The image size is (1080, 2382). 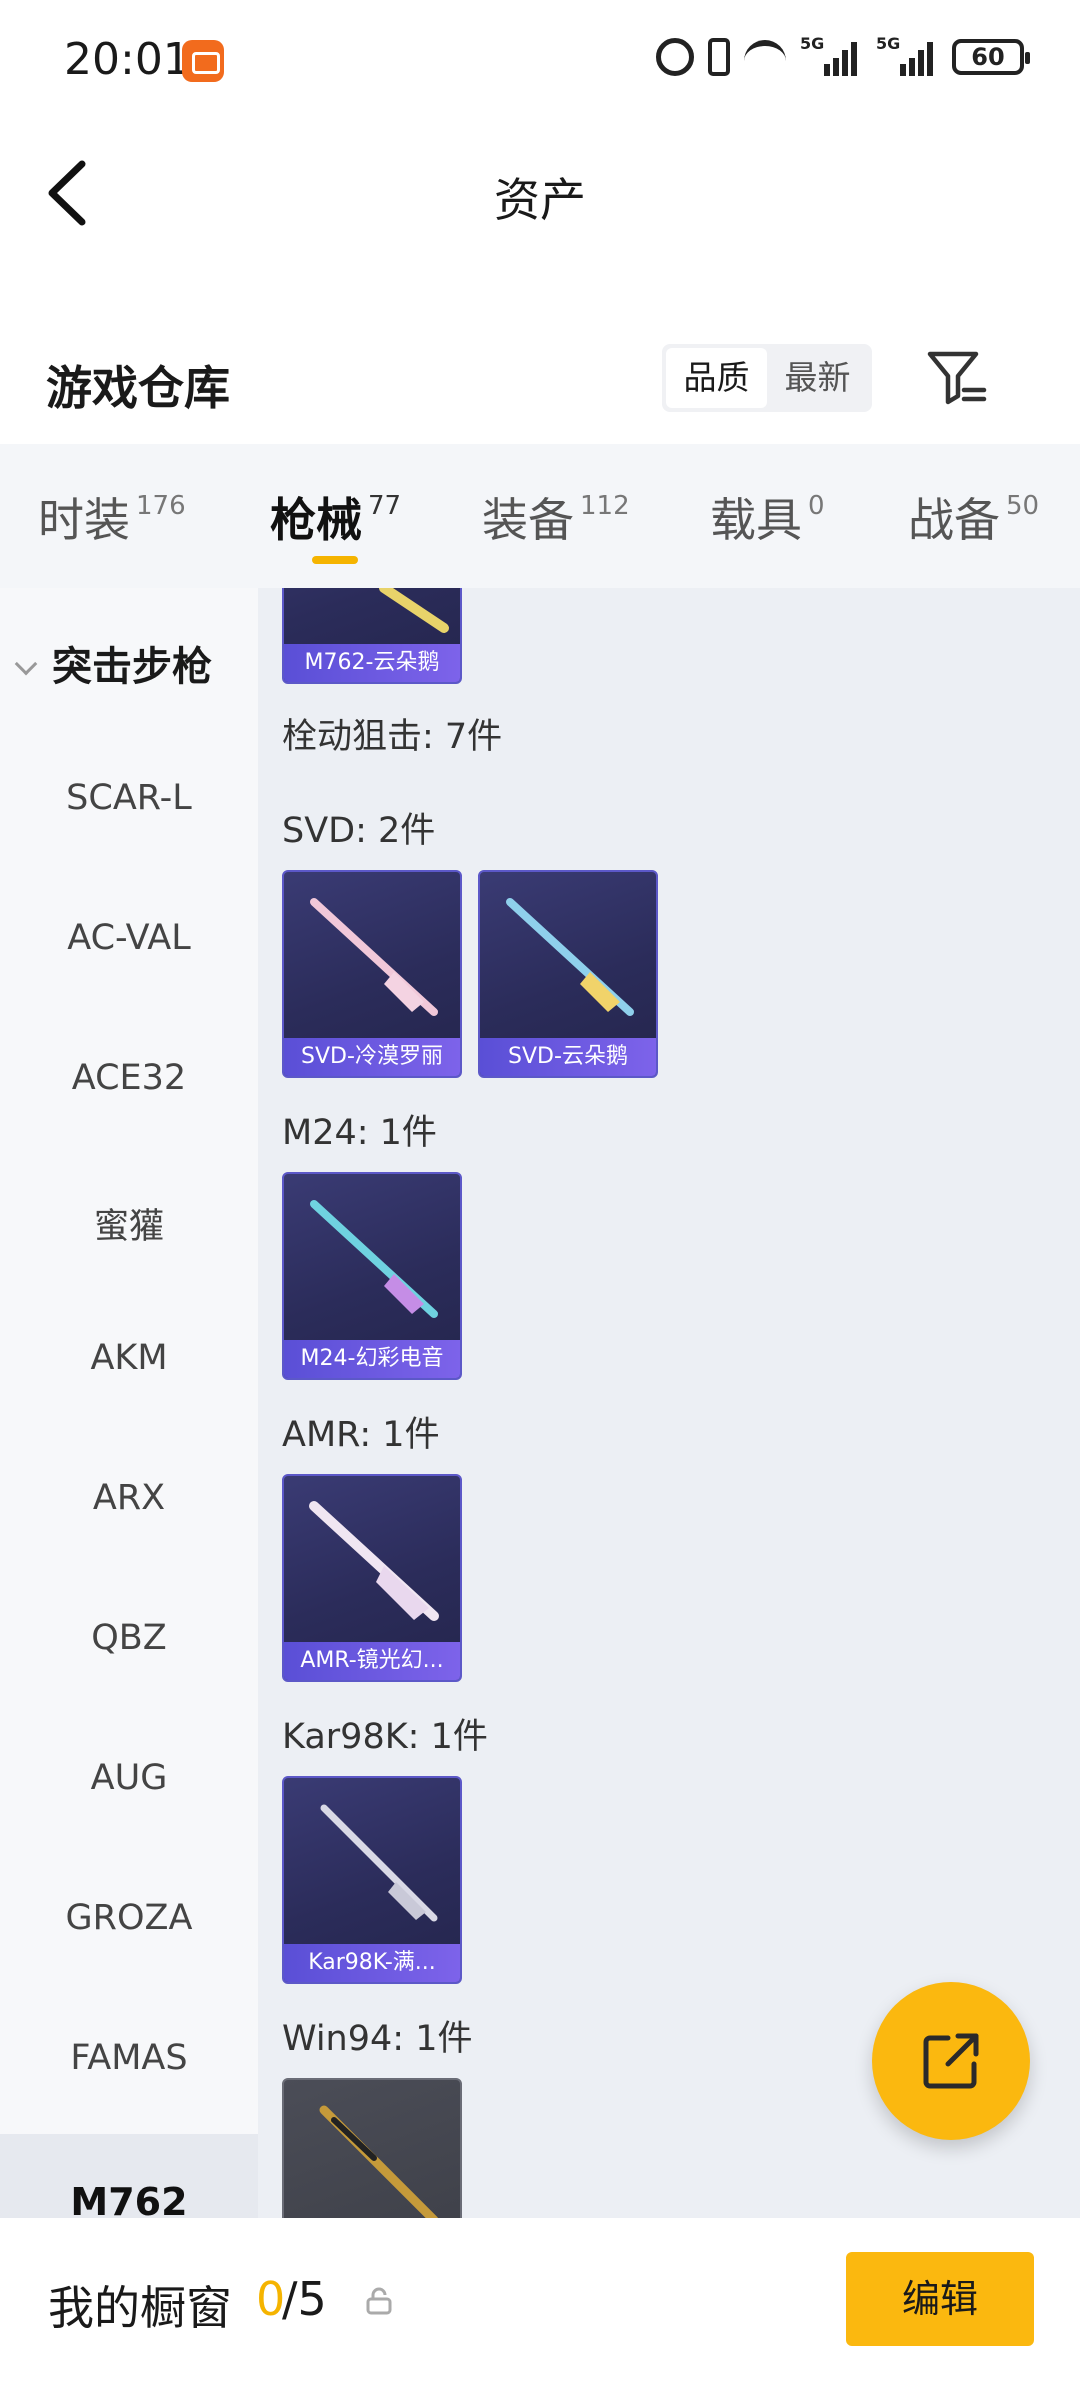 I want to click on app-notification-icon, so click(x=203, y=61).